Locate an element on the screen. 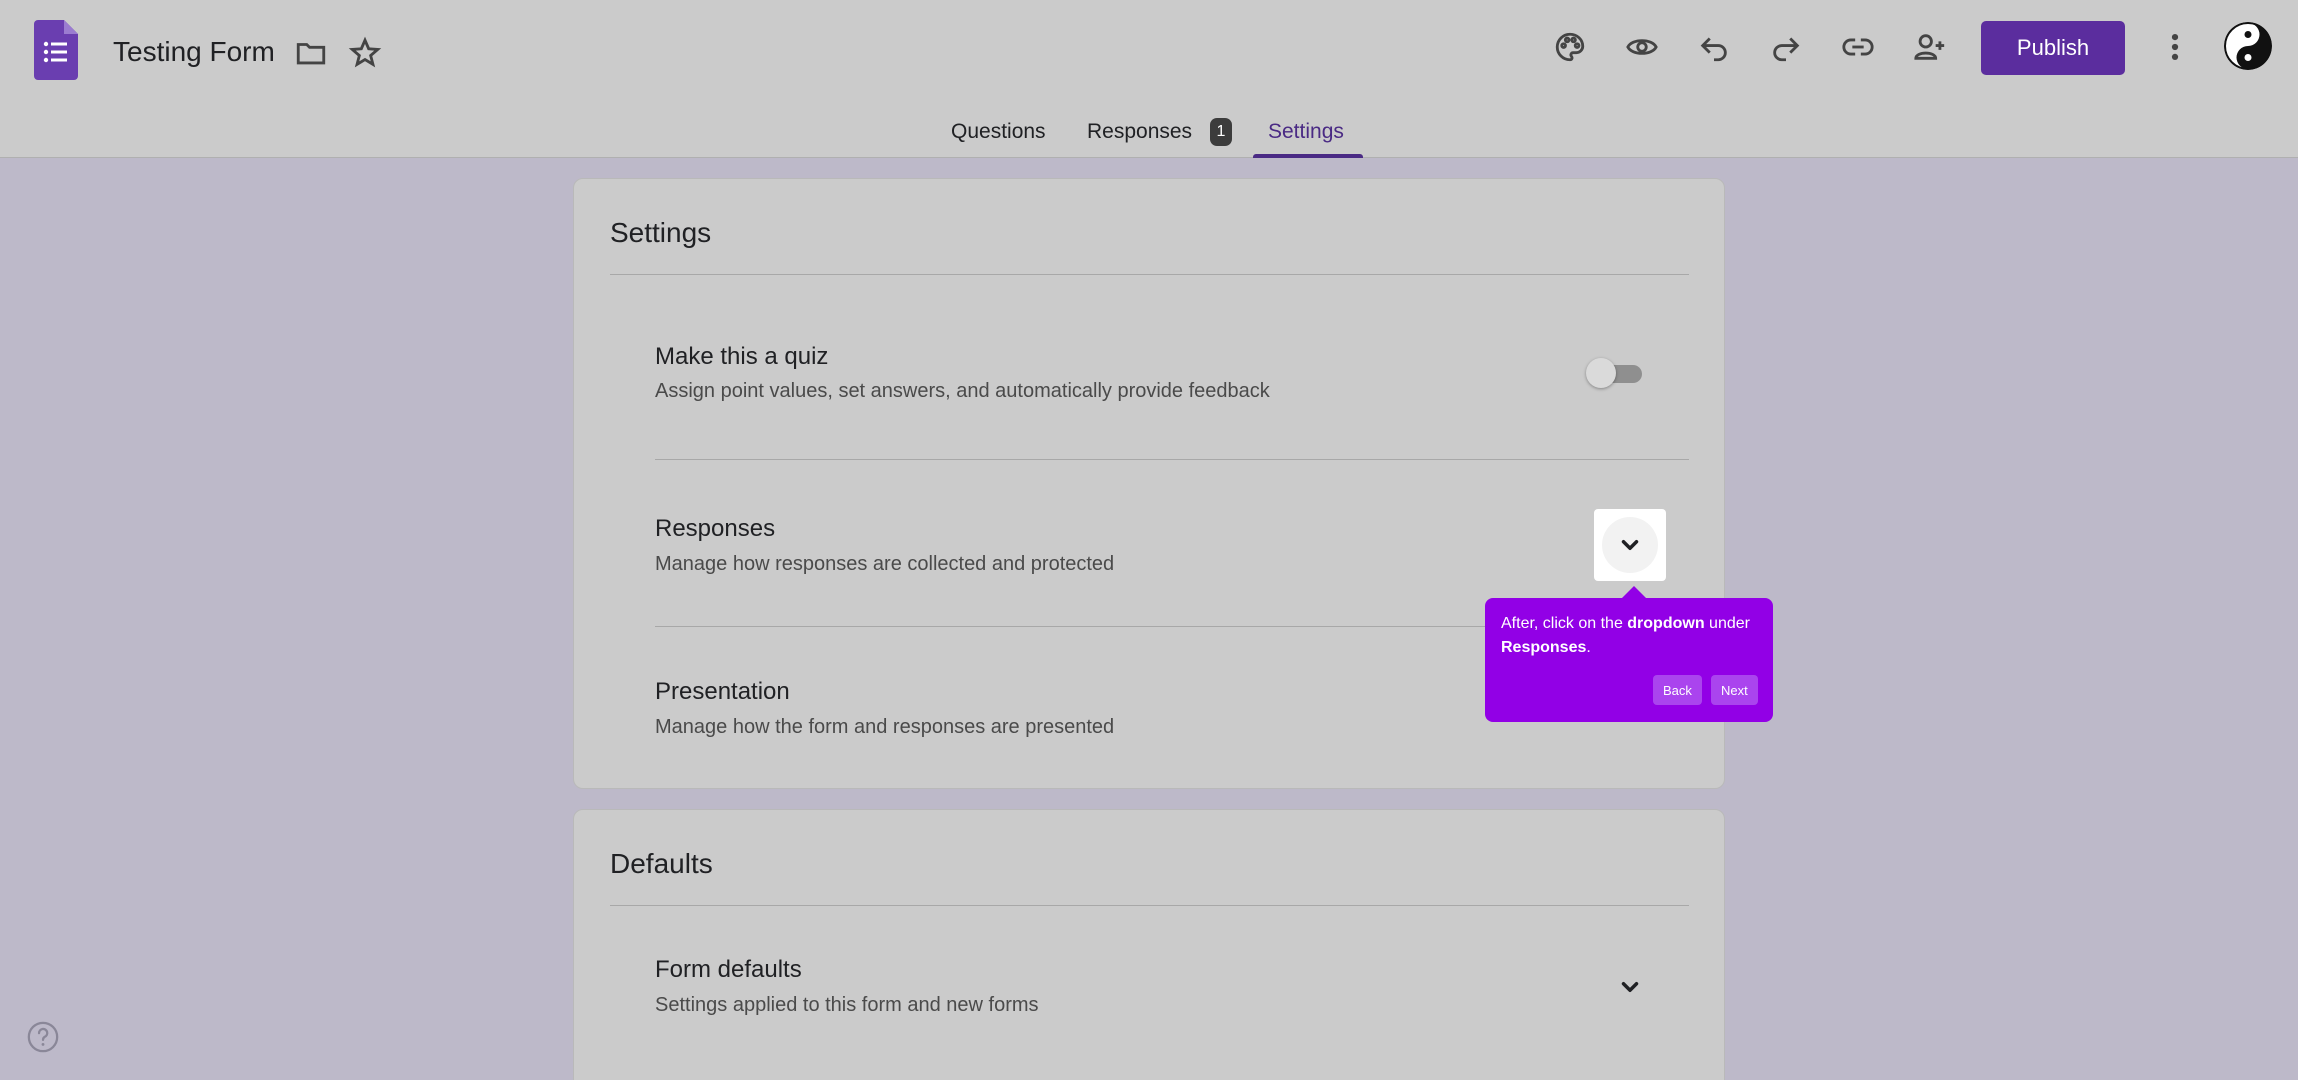  publish-button: Publish is located at coordinates (2053, 48).